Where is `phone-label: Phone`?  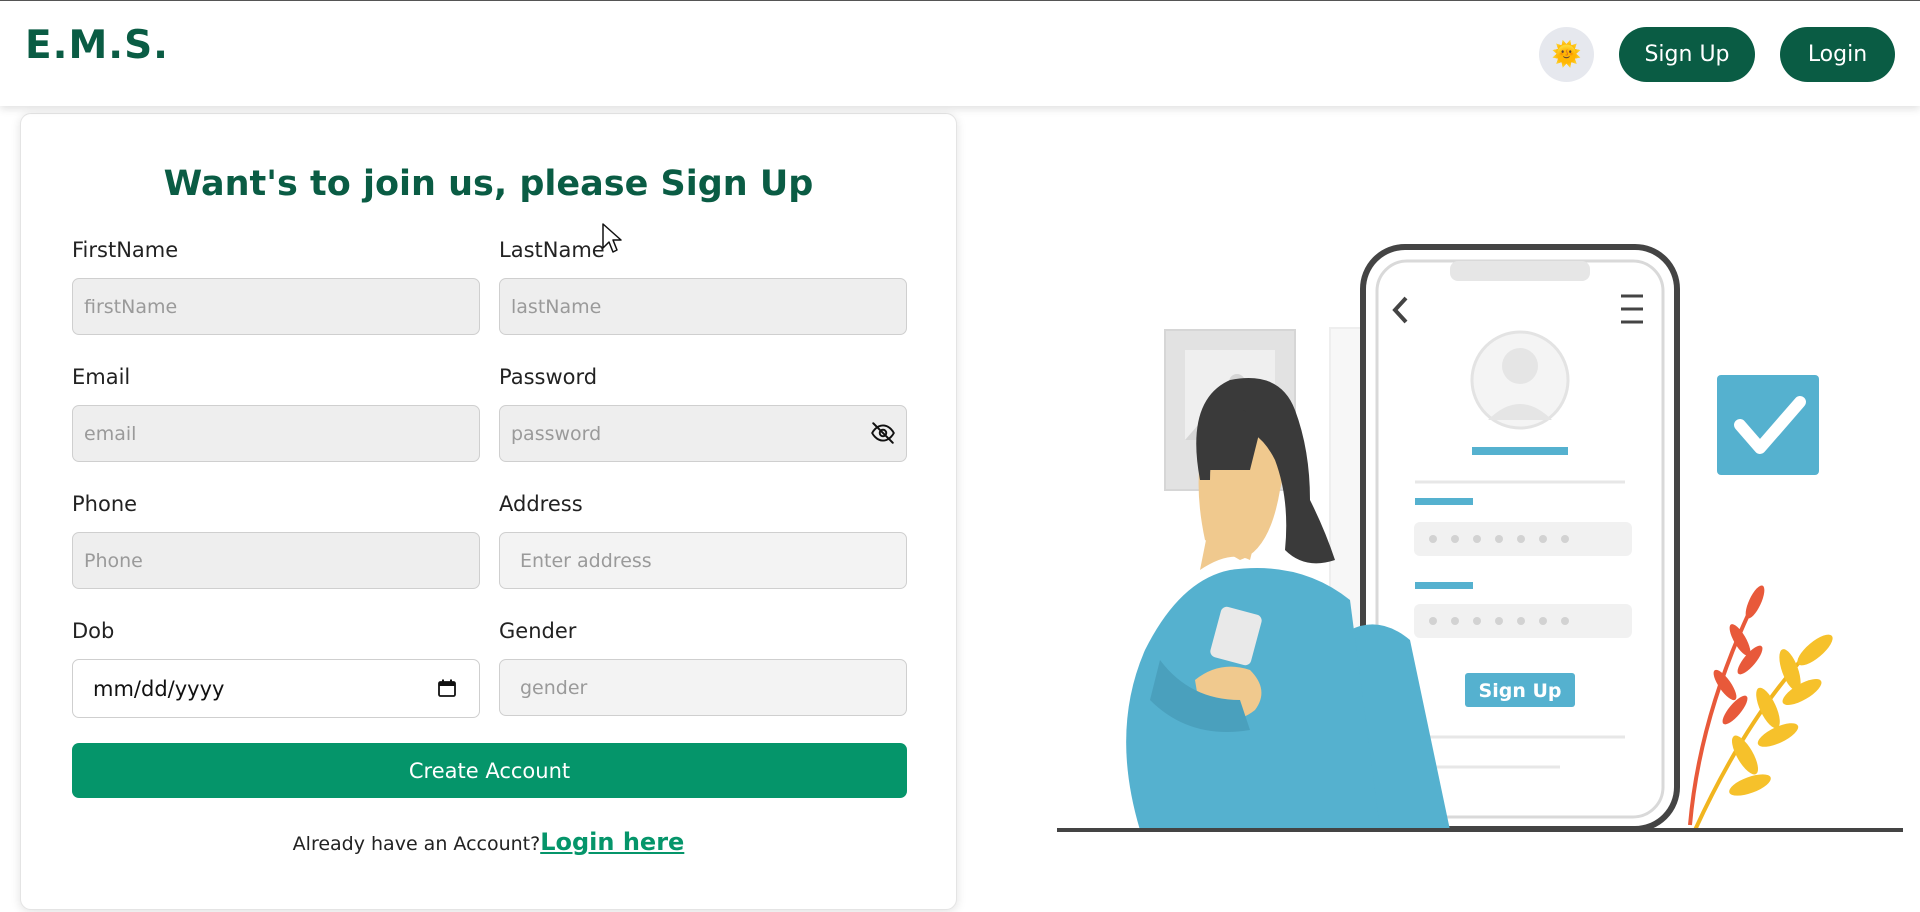 phone-label: Phone is located at coordinates (105, 504).